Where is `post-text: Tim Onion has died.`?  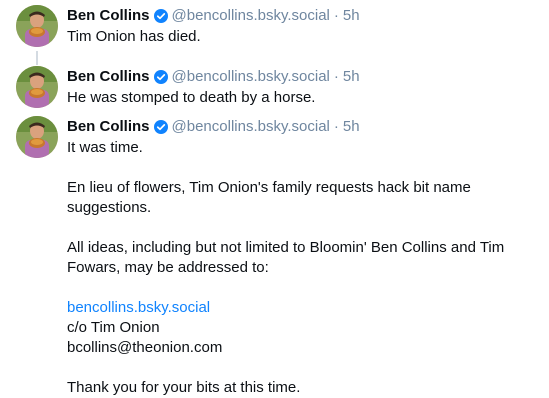 post-text: Tim Onion has died. is located at coordinates (302, 37).